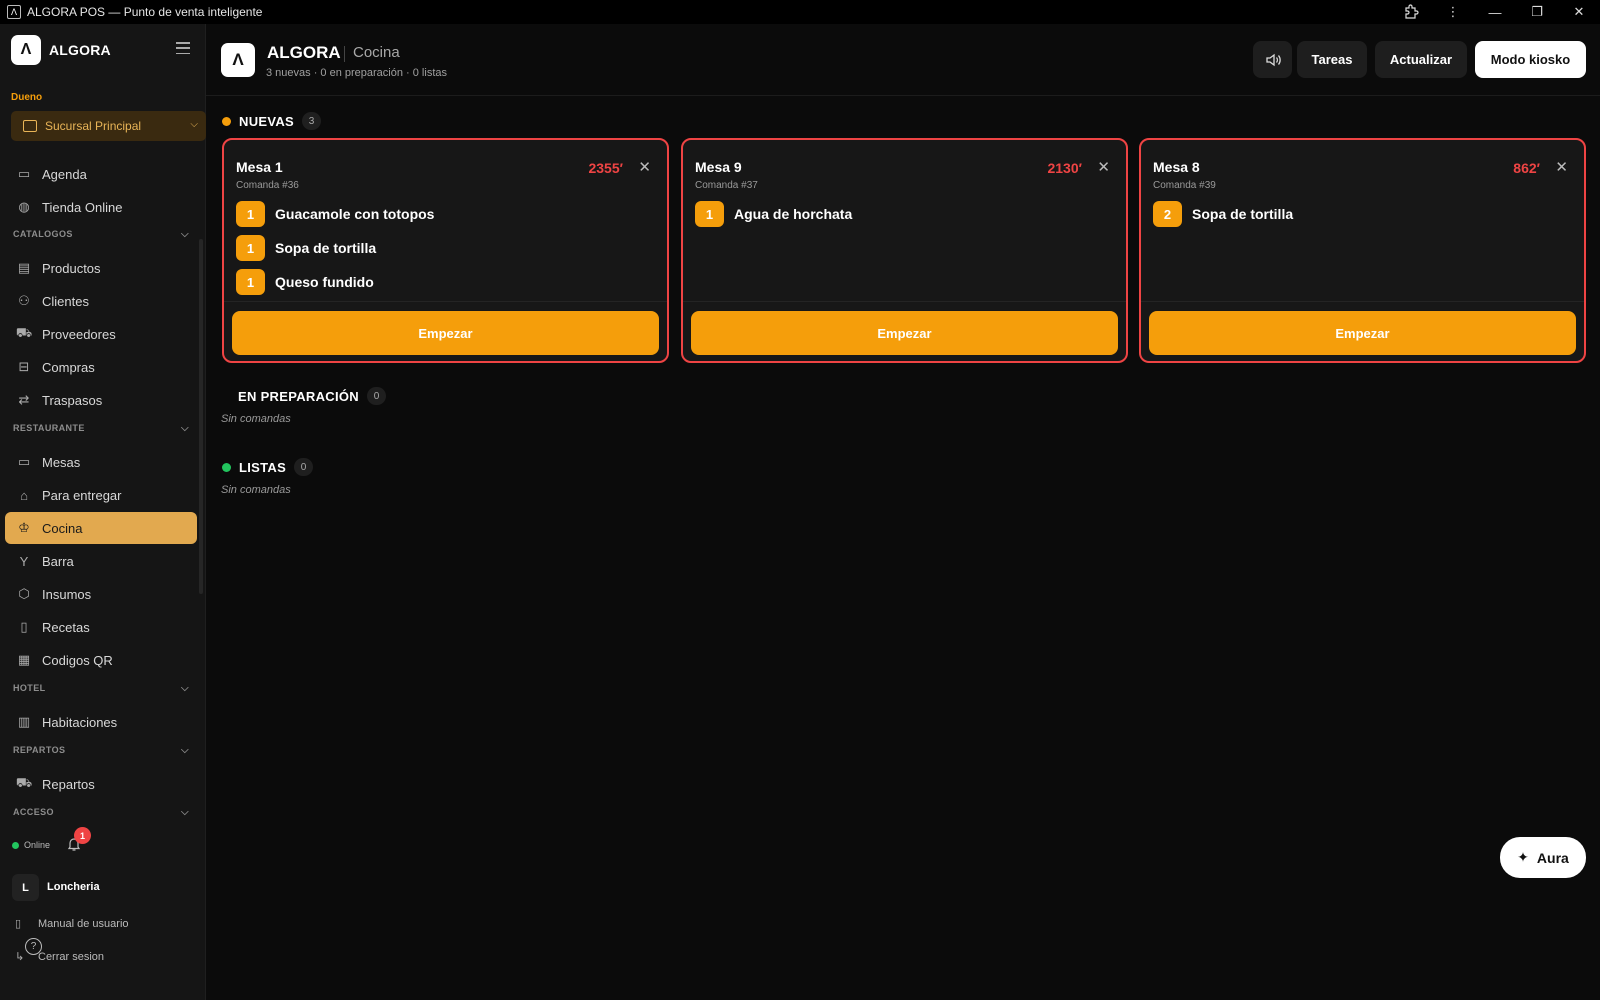 The image size is (1600, 1000). I want to click on count-badge: 0, so click(376, 396).